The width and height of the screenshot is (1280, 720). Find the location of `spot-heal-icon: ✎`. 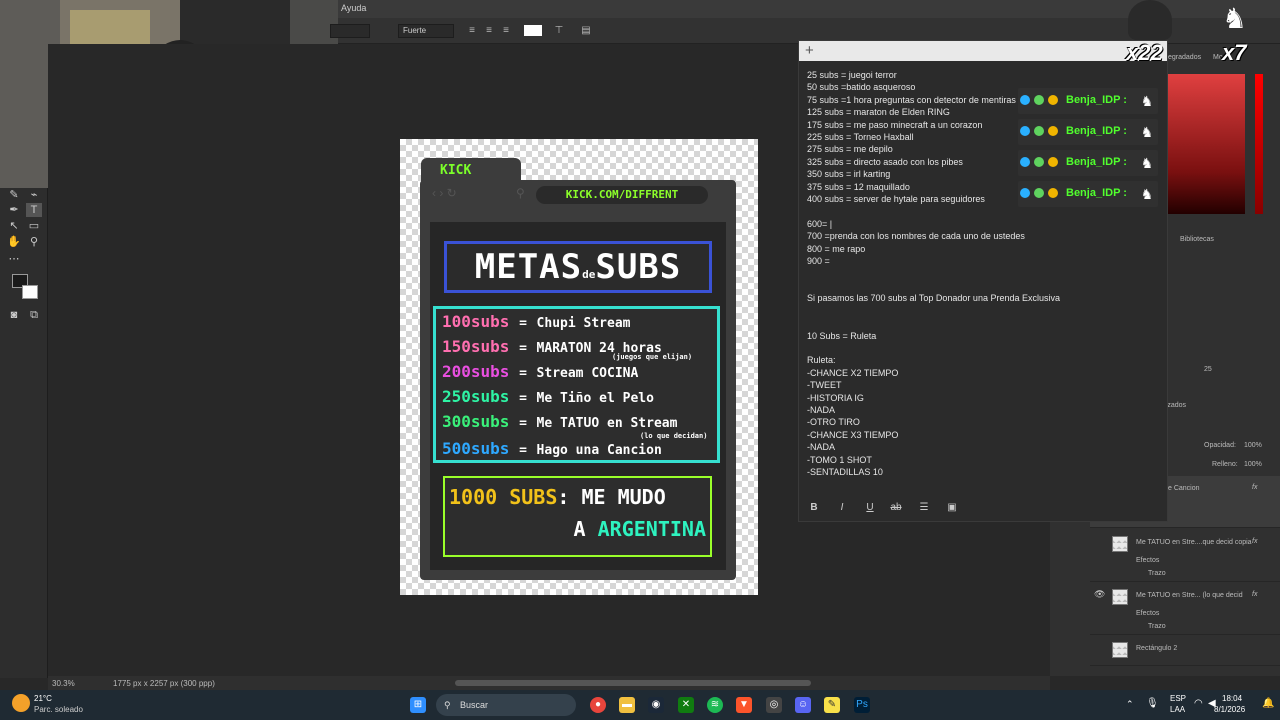

spot-heal-icon: ✎ is located at coordinates (14, 195).